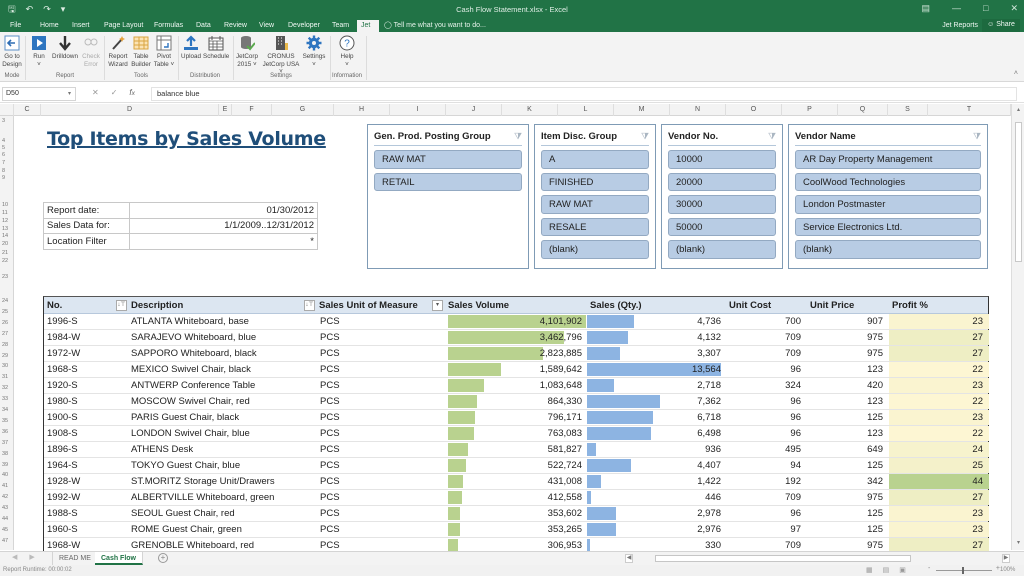 Image resolution: width=1024 pixels, height=576 pixels. What do you see at coordinates (303, 110) in the screenshot?
I see `column-header: G` at bounding box center [303, 110].